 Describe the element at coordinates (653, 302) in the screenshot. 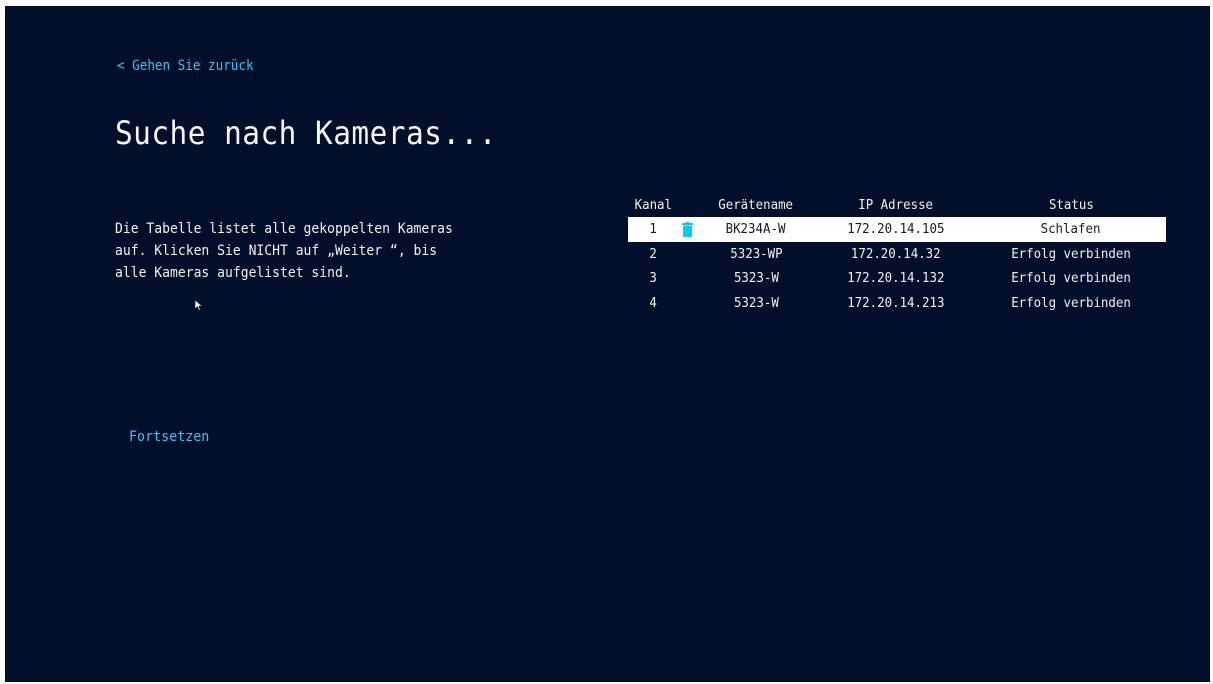

I see `cell-kanal: 4` at that location.